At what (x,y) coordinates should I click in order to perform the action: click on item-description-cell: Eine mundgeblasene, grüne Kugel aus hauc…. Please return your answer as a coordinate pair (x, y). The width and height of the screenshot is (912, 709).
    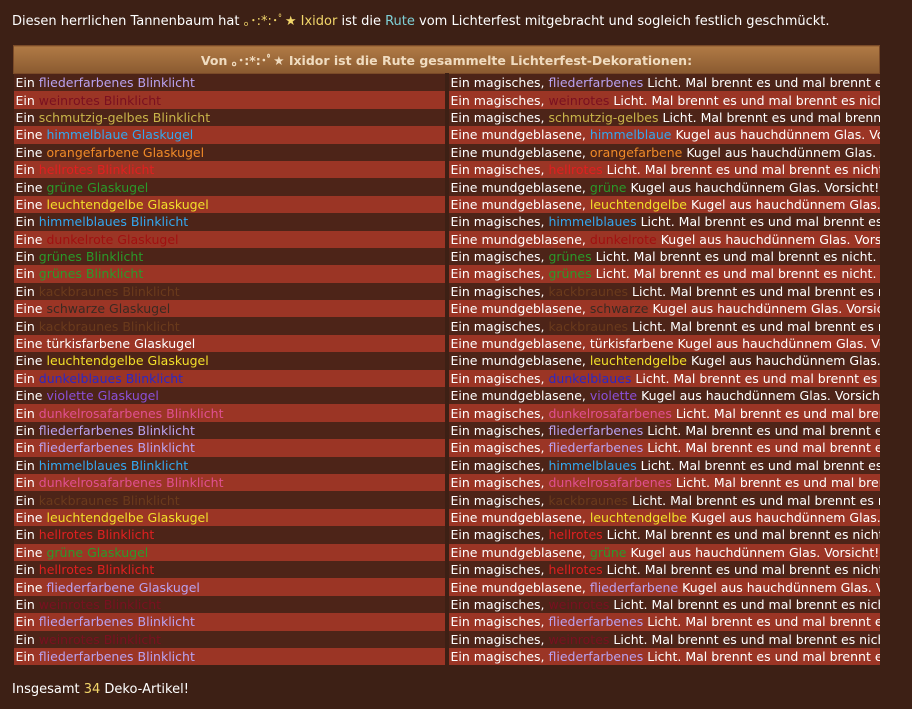
    Looking at the image, I should click on (663, 187).